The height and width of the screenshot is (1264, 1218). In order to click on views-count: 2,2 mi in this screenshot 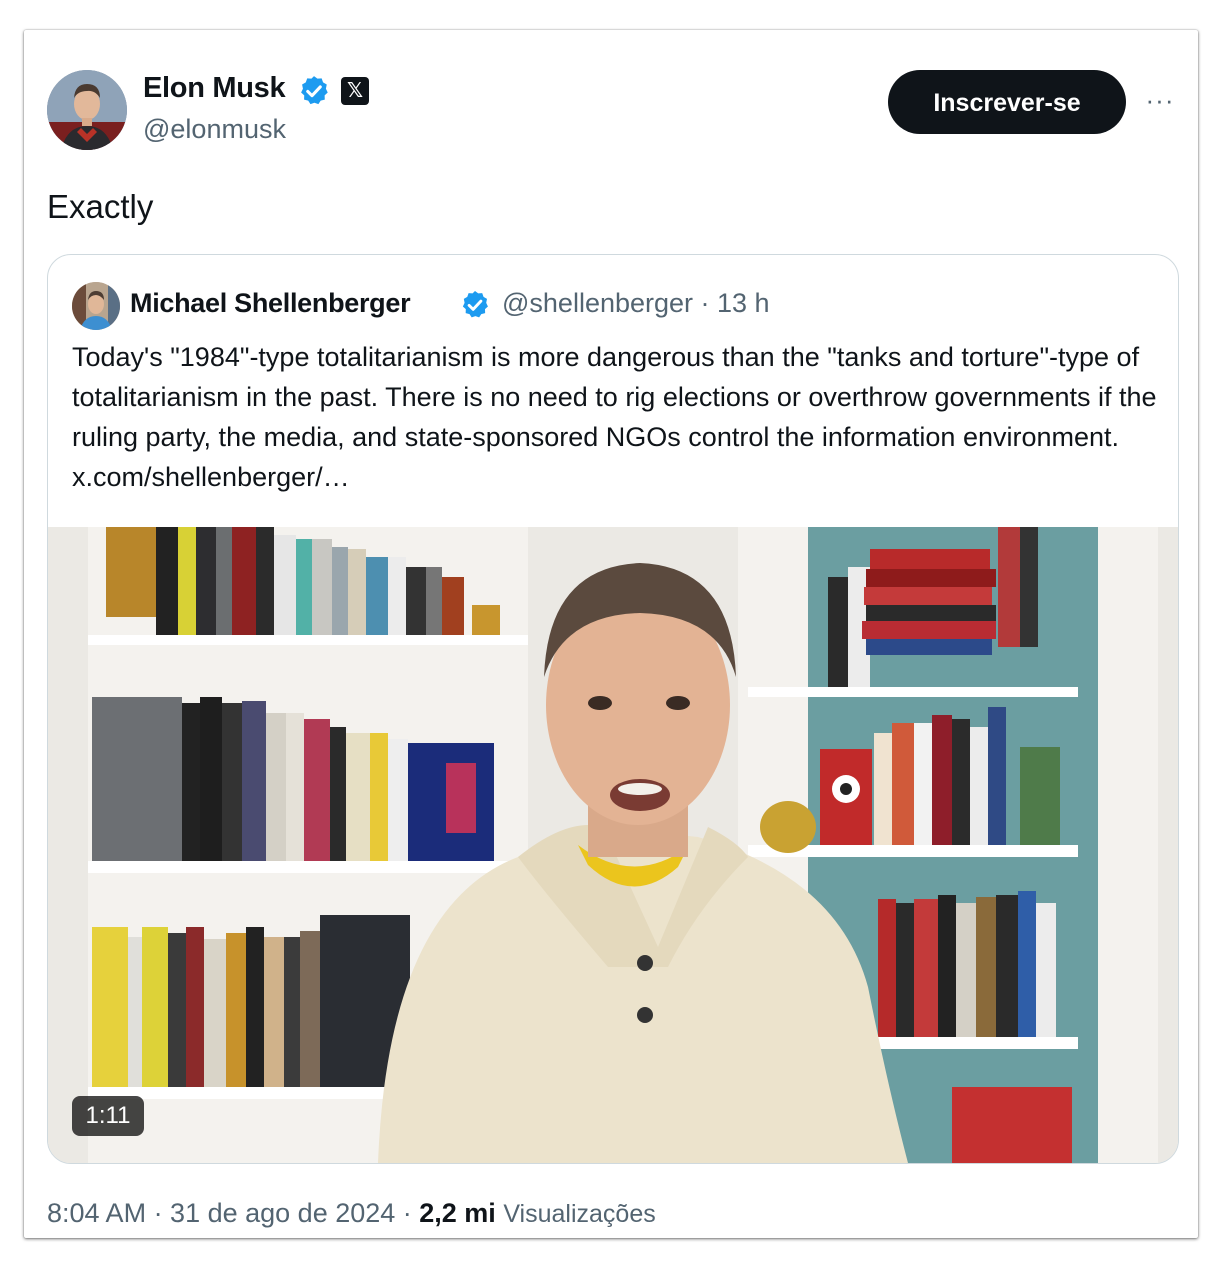, I will do `click(457, 1213)`.